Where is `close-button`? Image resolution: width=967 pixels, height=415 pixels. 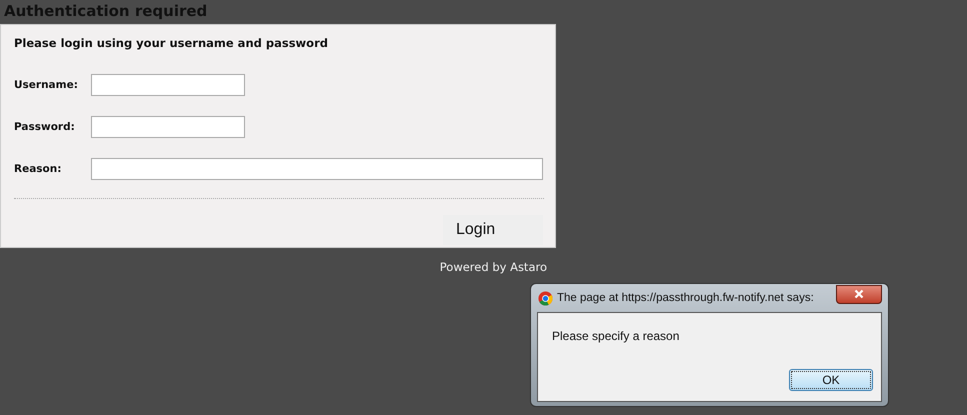 close-button is located at coordinates (859, 294).